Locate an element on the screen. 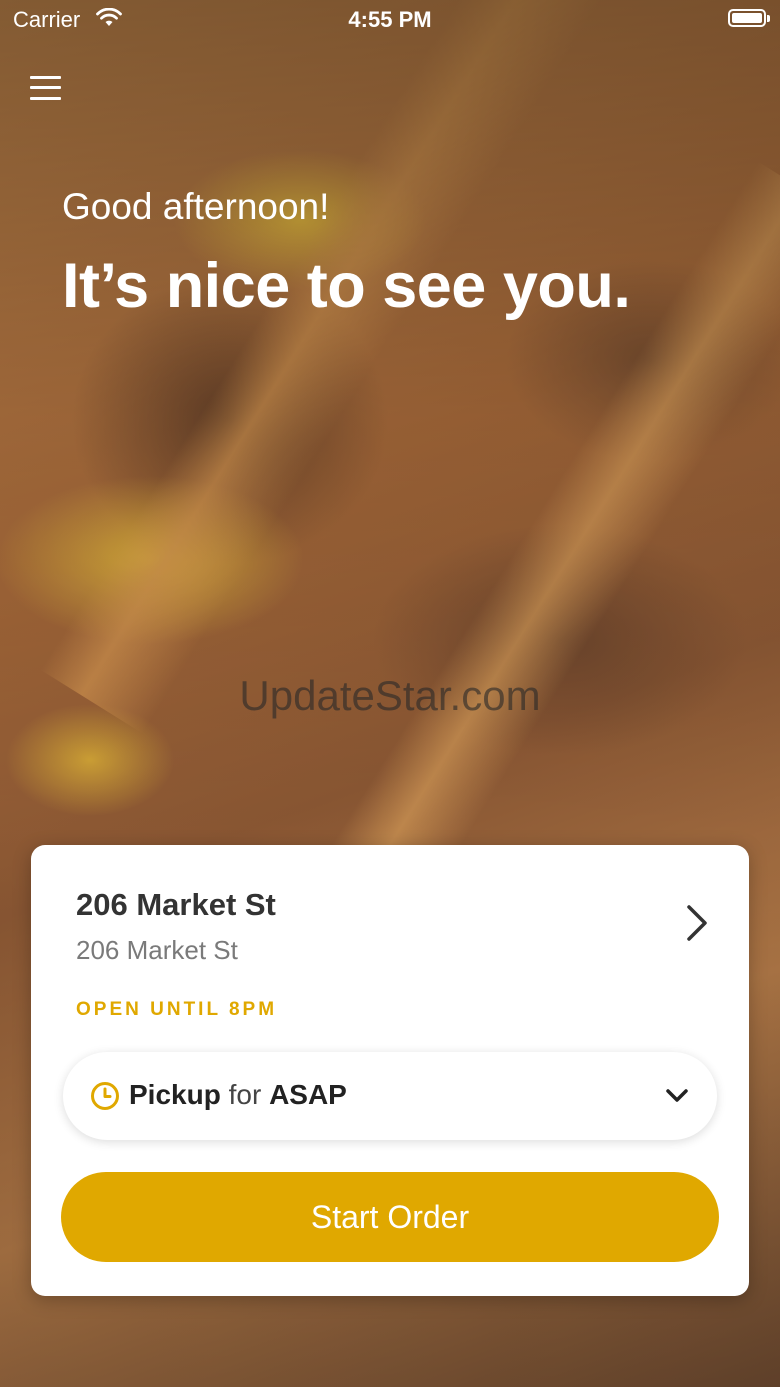 This screenshot has width=780, height=1387. status-bar: Carrier 4:55 PM is located at coordinates (390, 20).